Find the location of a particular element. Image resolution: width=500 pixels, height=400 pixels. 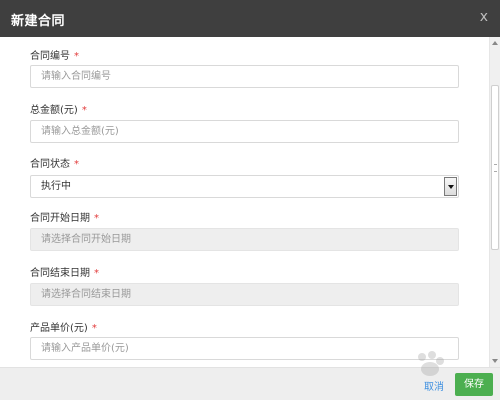

contract-number-label: 合同编号 * is located at coordinates (54, 54).